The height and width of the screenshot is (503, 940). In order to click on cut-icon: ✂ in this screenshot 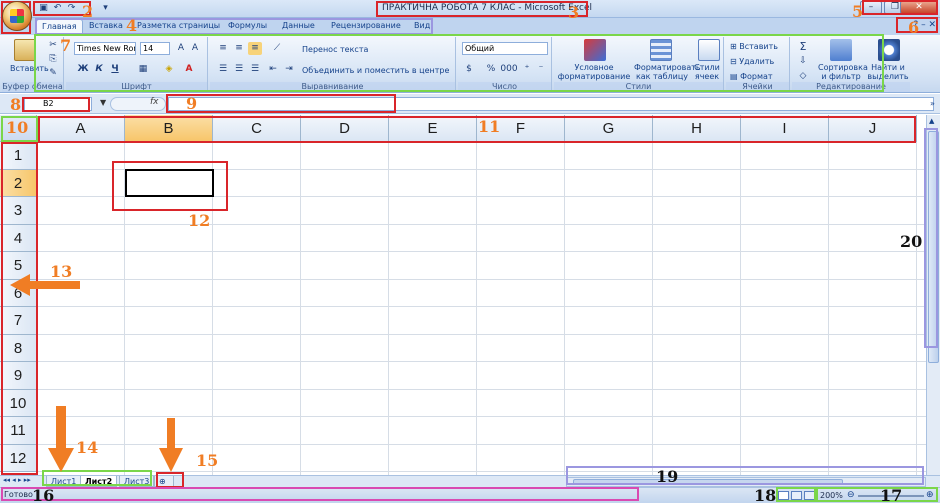, I will do `click(53, 45)`.